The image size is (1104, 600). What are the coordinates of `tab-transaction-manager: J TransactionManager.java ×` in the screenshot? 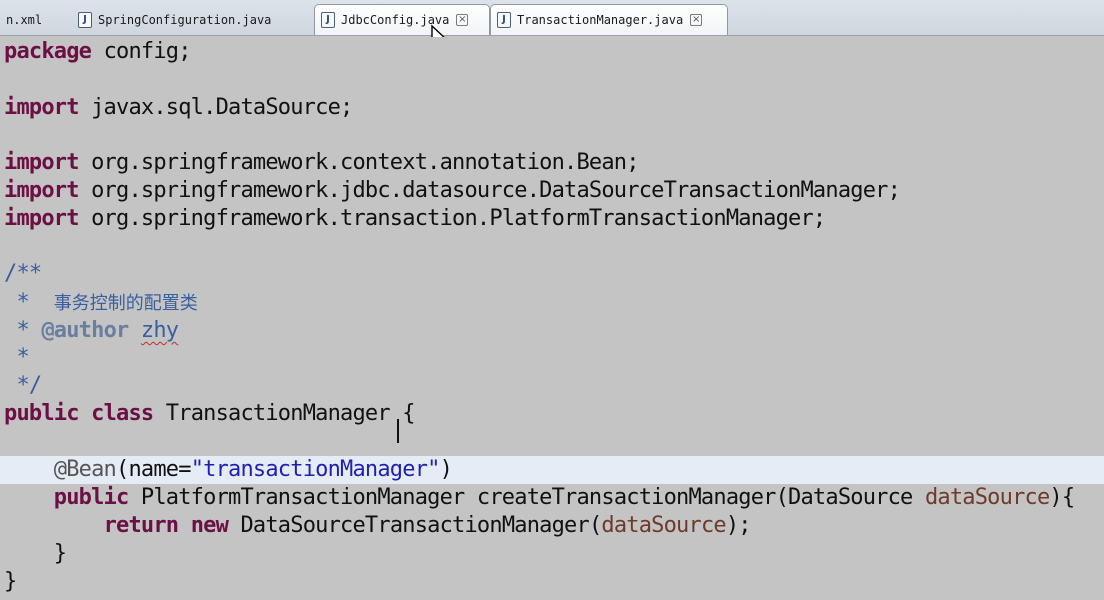 It's located at (609, 19).